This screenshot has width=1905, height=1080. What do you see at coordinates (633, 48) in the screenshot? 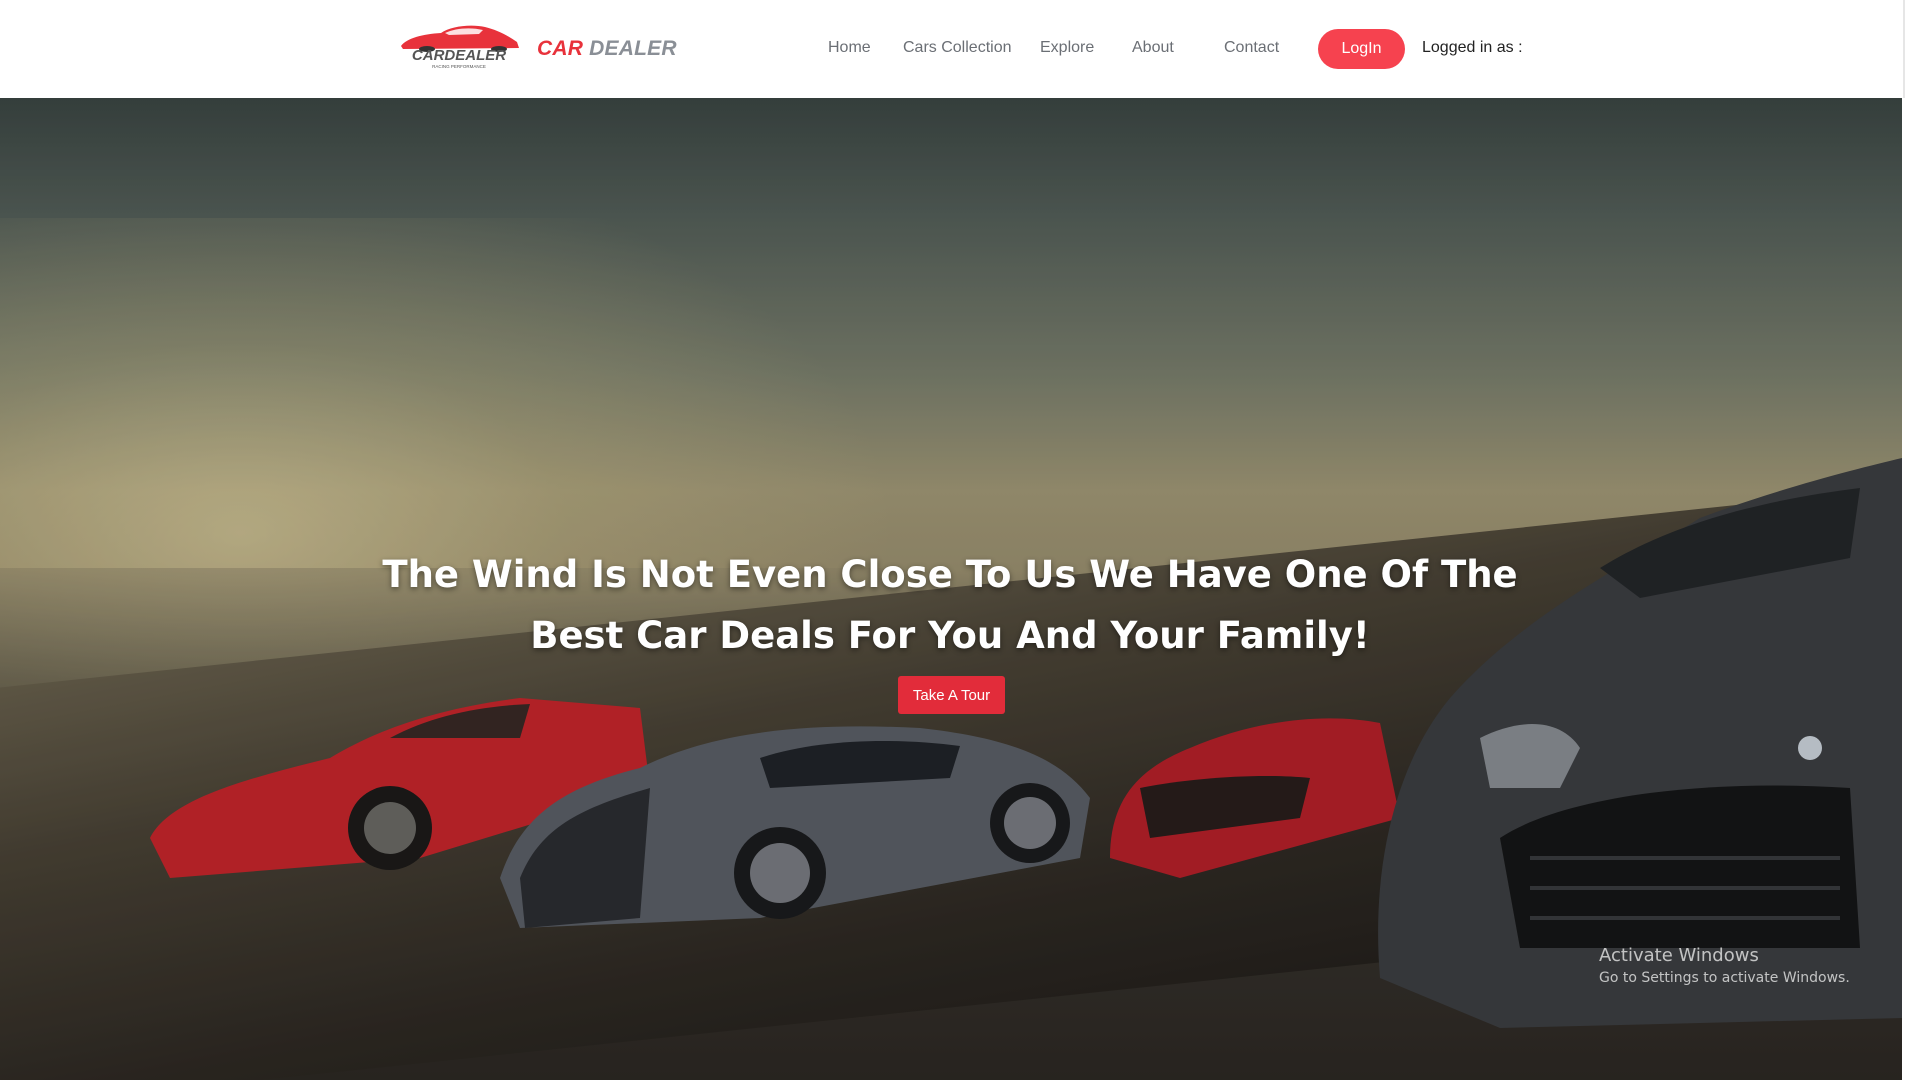
I see `brand-name-part2: DEALER` at bounding box center [633, 48].